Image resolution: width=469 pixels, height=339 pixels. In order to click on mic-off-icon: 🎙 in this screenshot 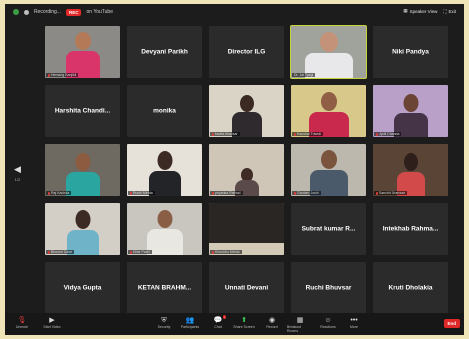, I will do `click(22, 320)`.